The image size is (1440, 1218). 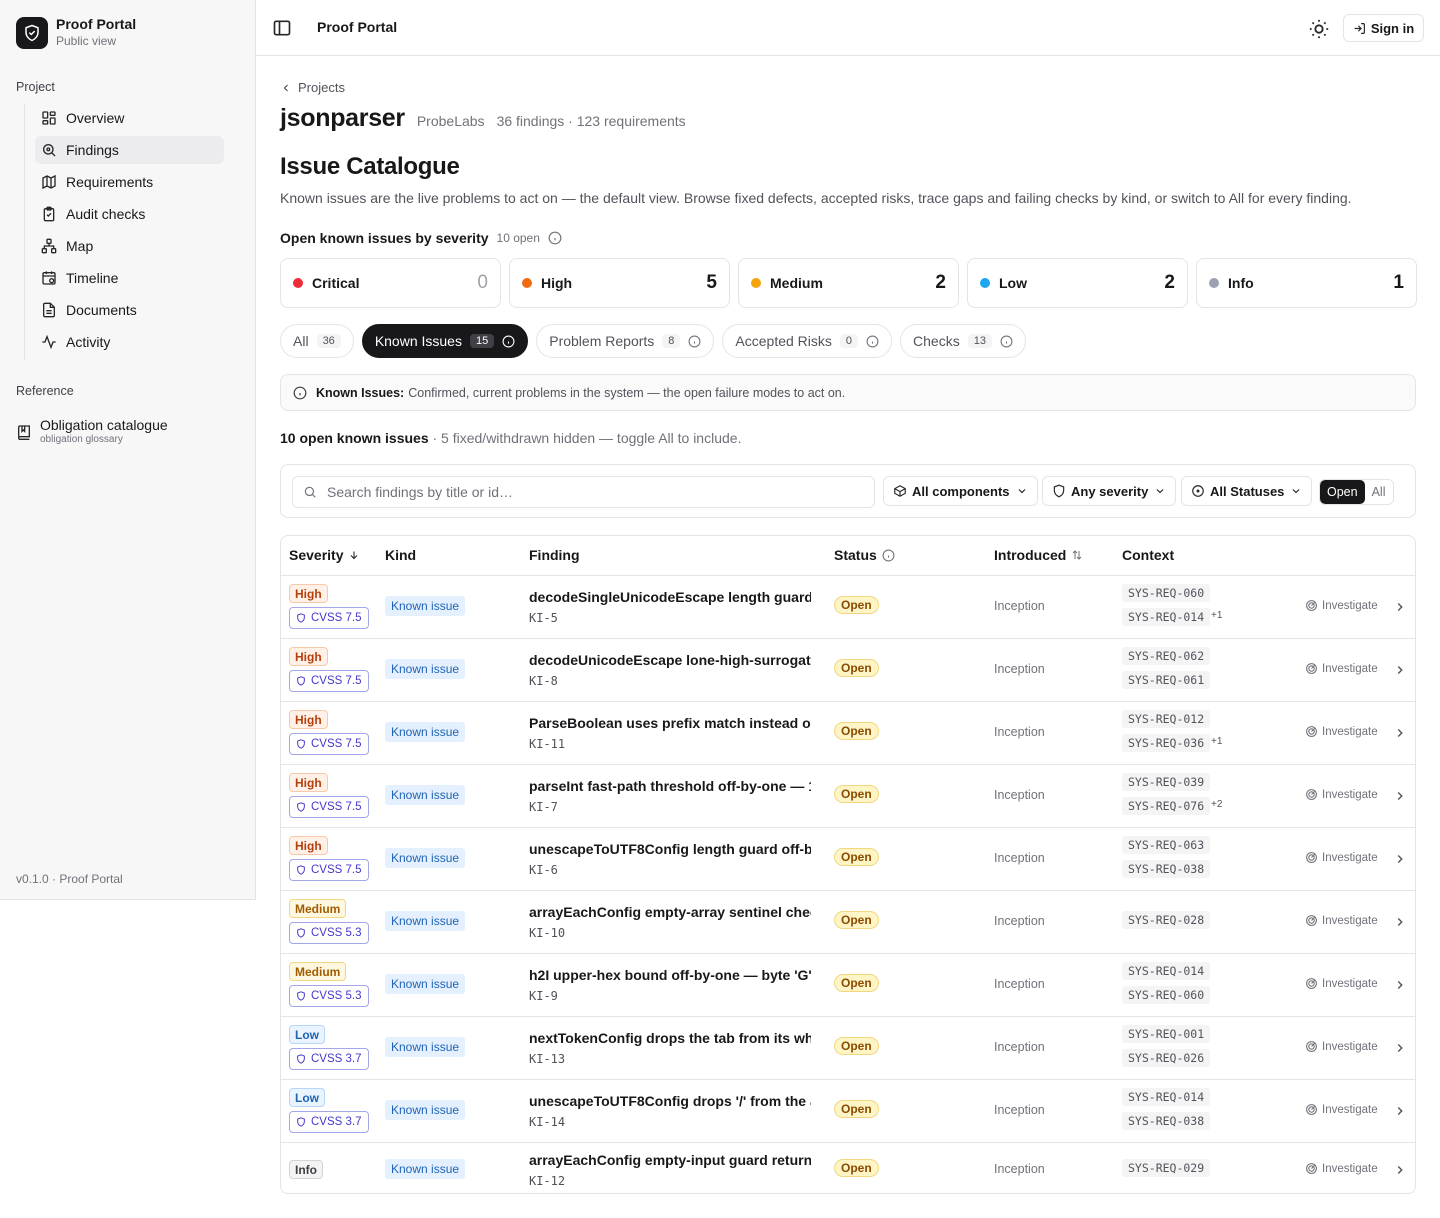 I want to click on sidebar-item-documents: Documents, so click(x=129, y=310).